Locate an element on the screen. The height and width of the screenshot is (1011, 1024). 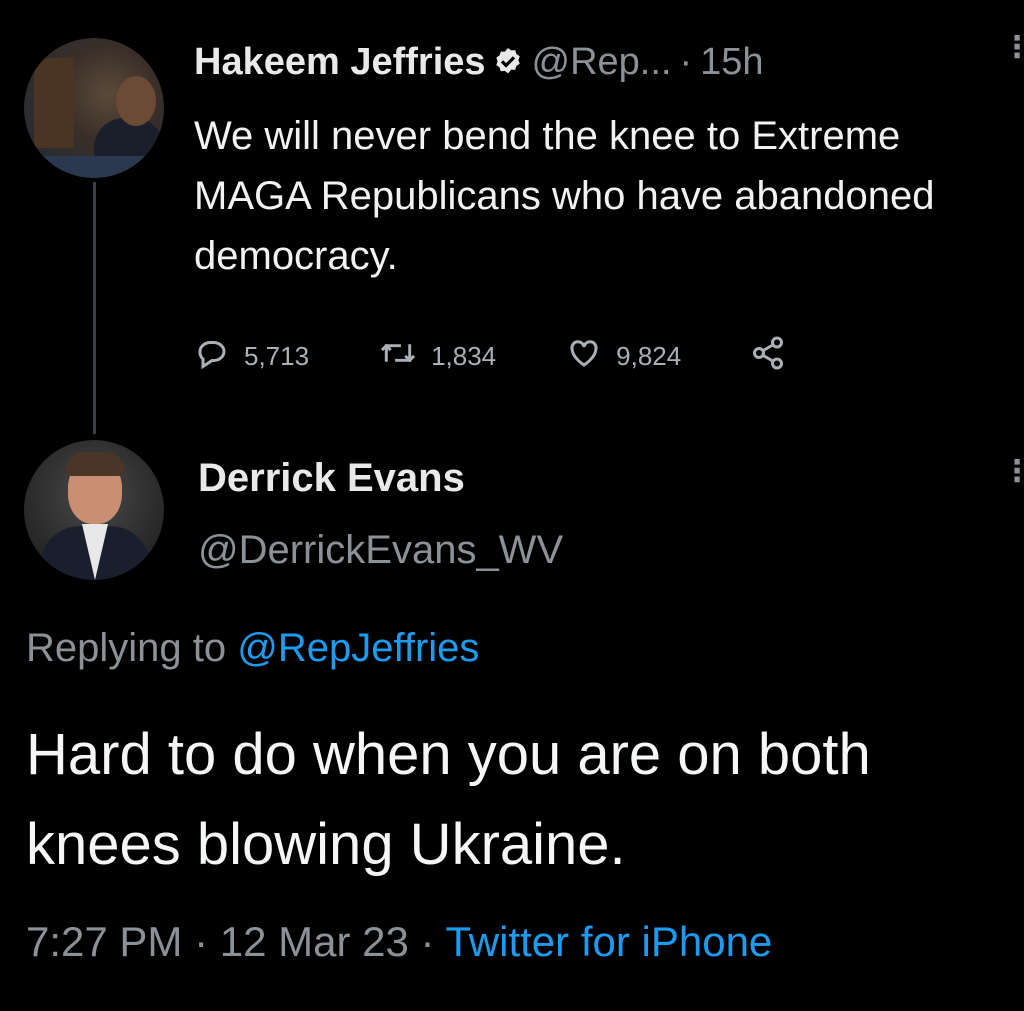
replying-to-mention-link: @RepJeffries is located at coordinates (358, 648).